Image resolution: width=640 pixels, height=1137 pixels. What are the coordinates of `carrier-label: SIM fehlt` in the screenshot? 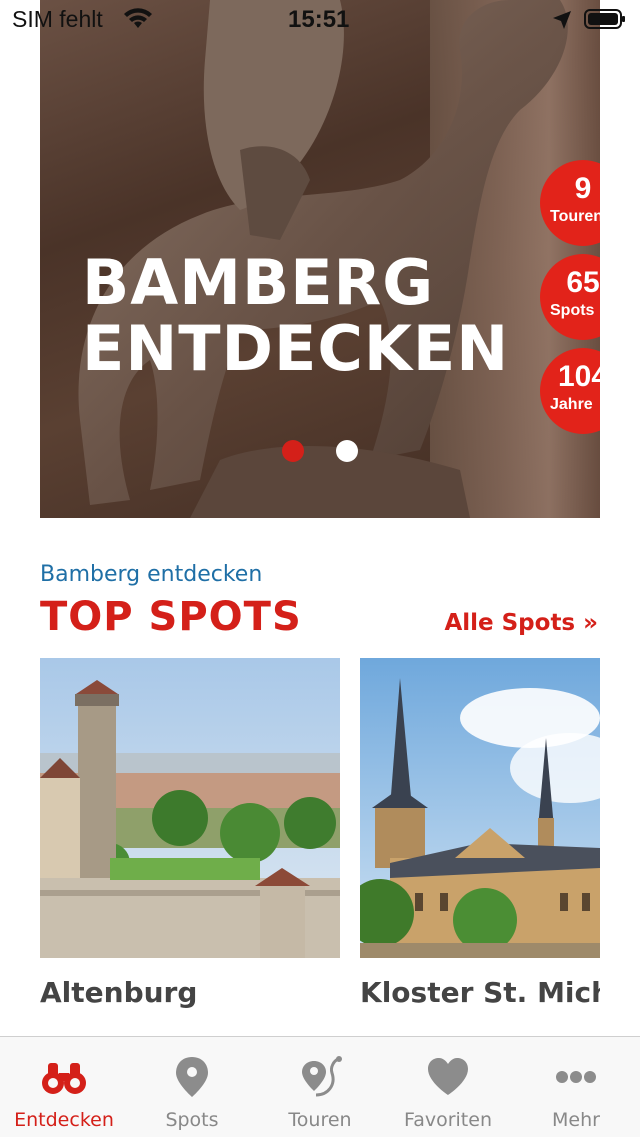 It's located at (57, 19).